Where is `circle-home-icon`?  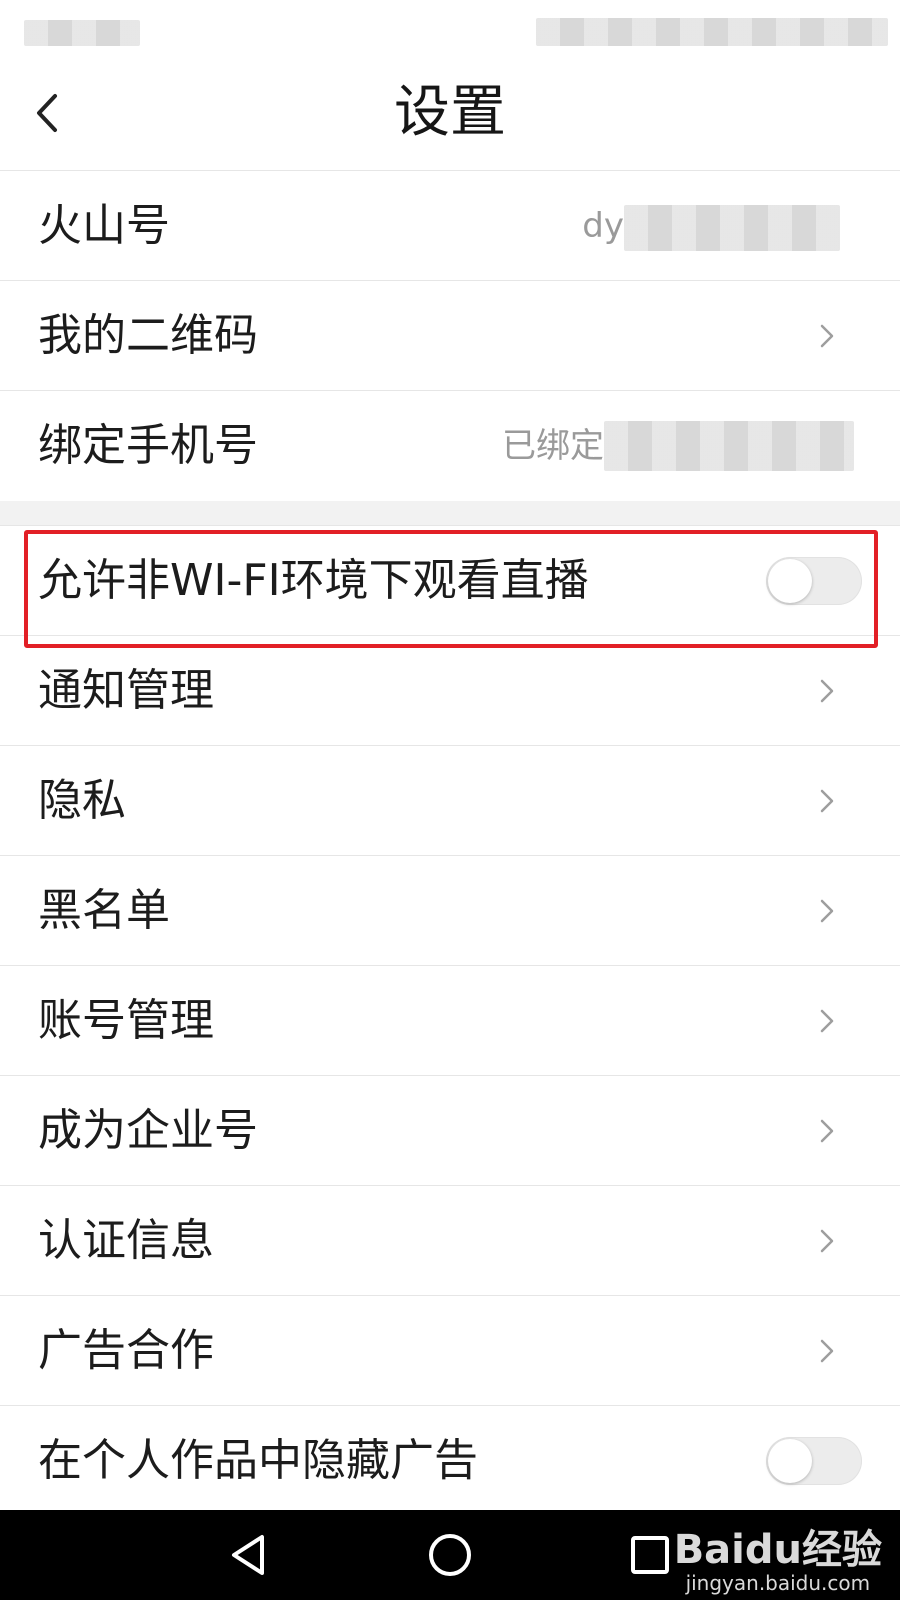 circle-home-icon is located at coordinates (450, 1555).